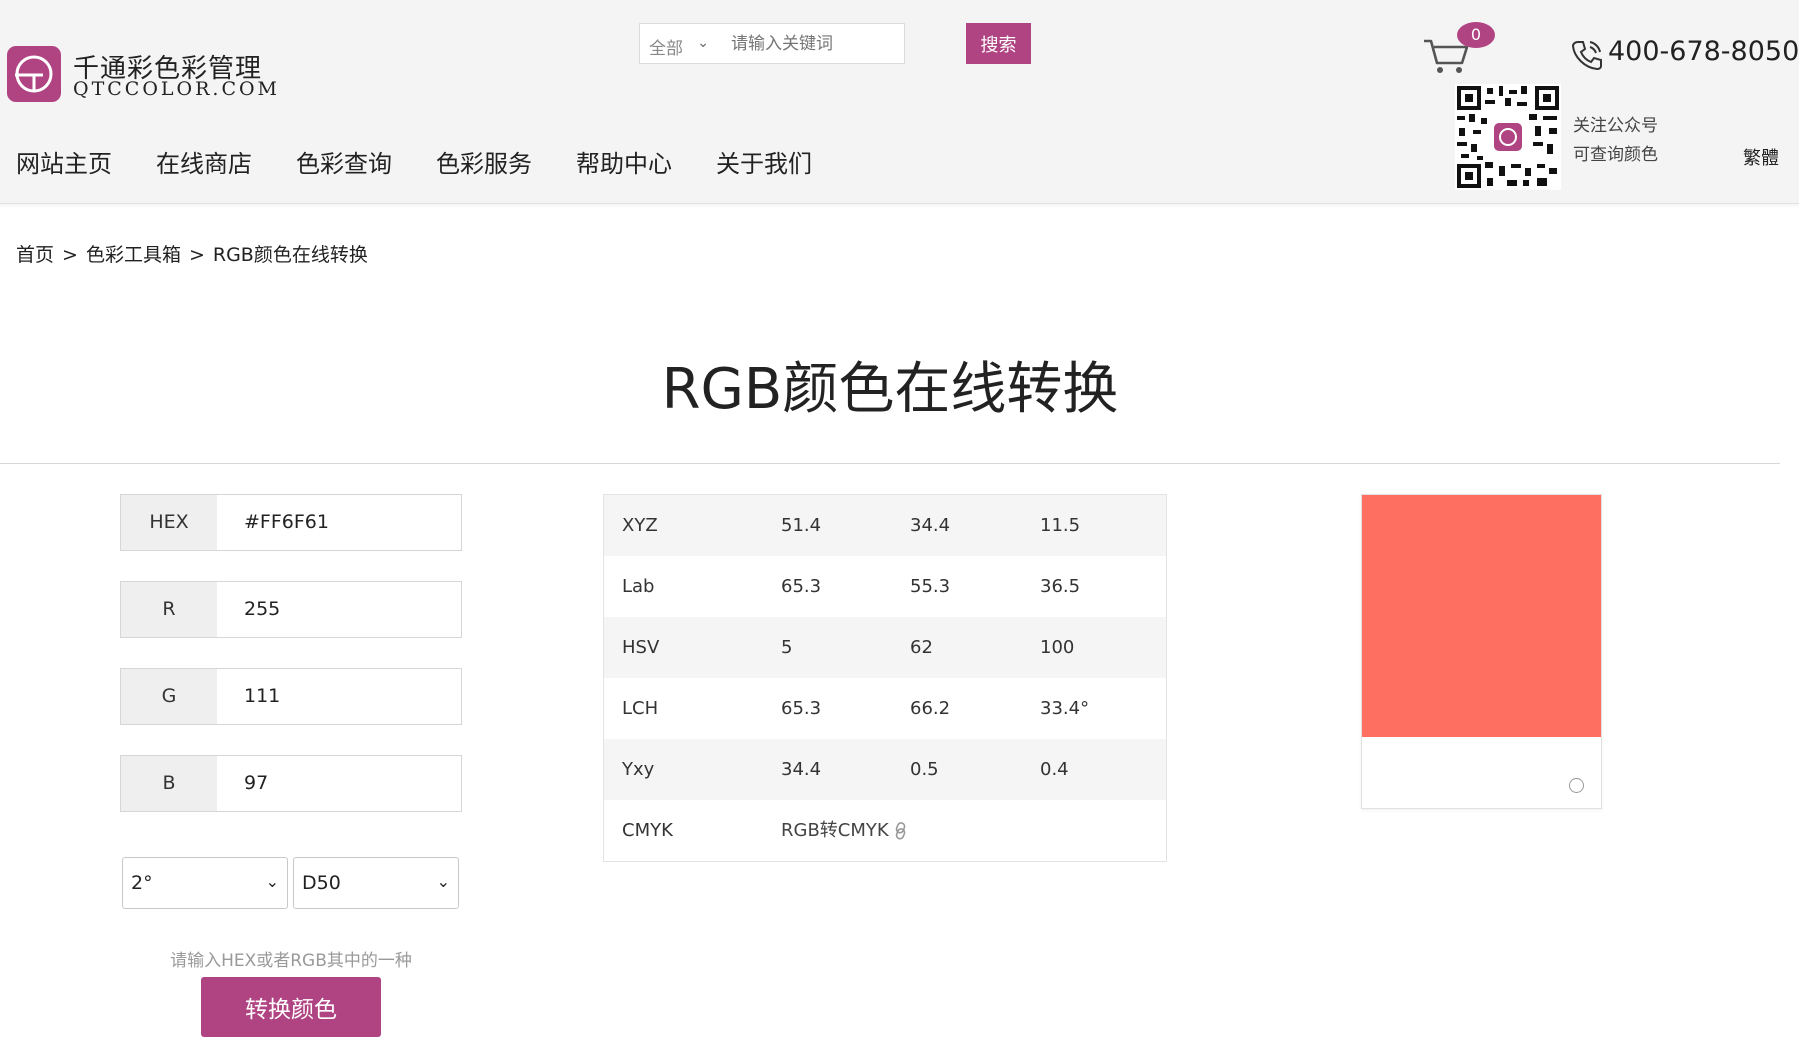 Image resolution: width=1799 pixels, height=1062 pixels. I want to click on result-value-3: 36.5, so click(1060, 586).